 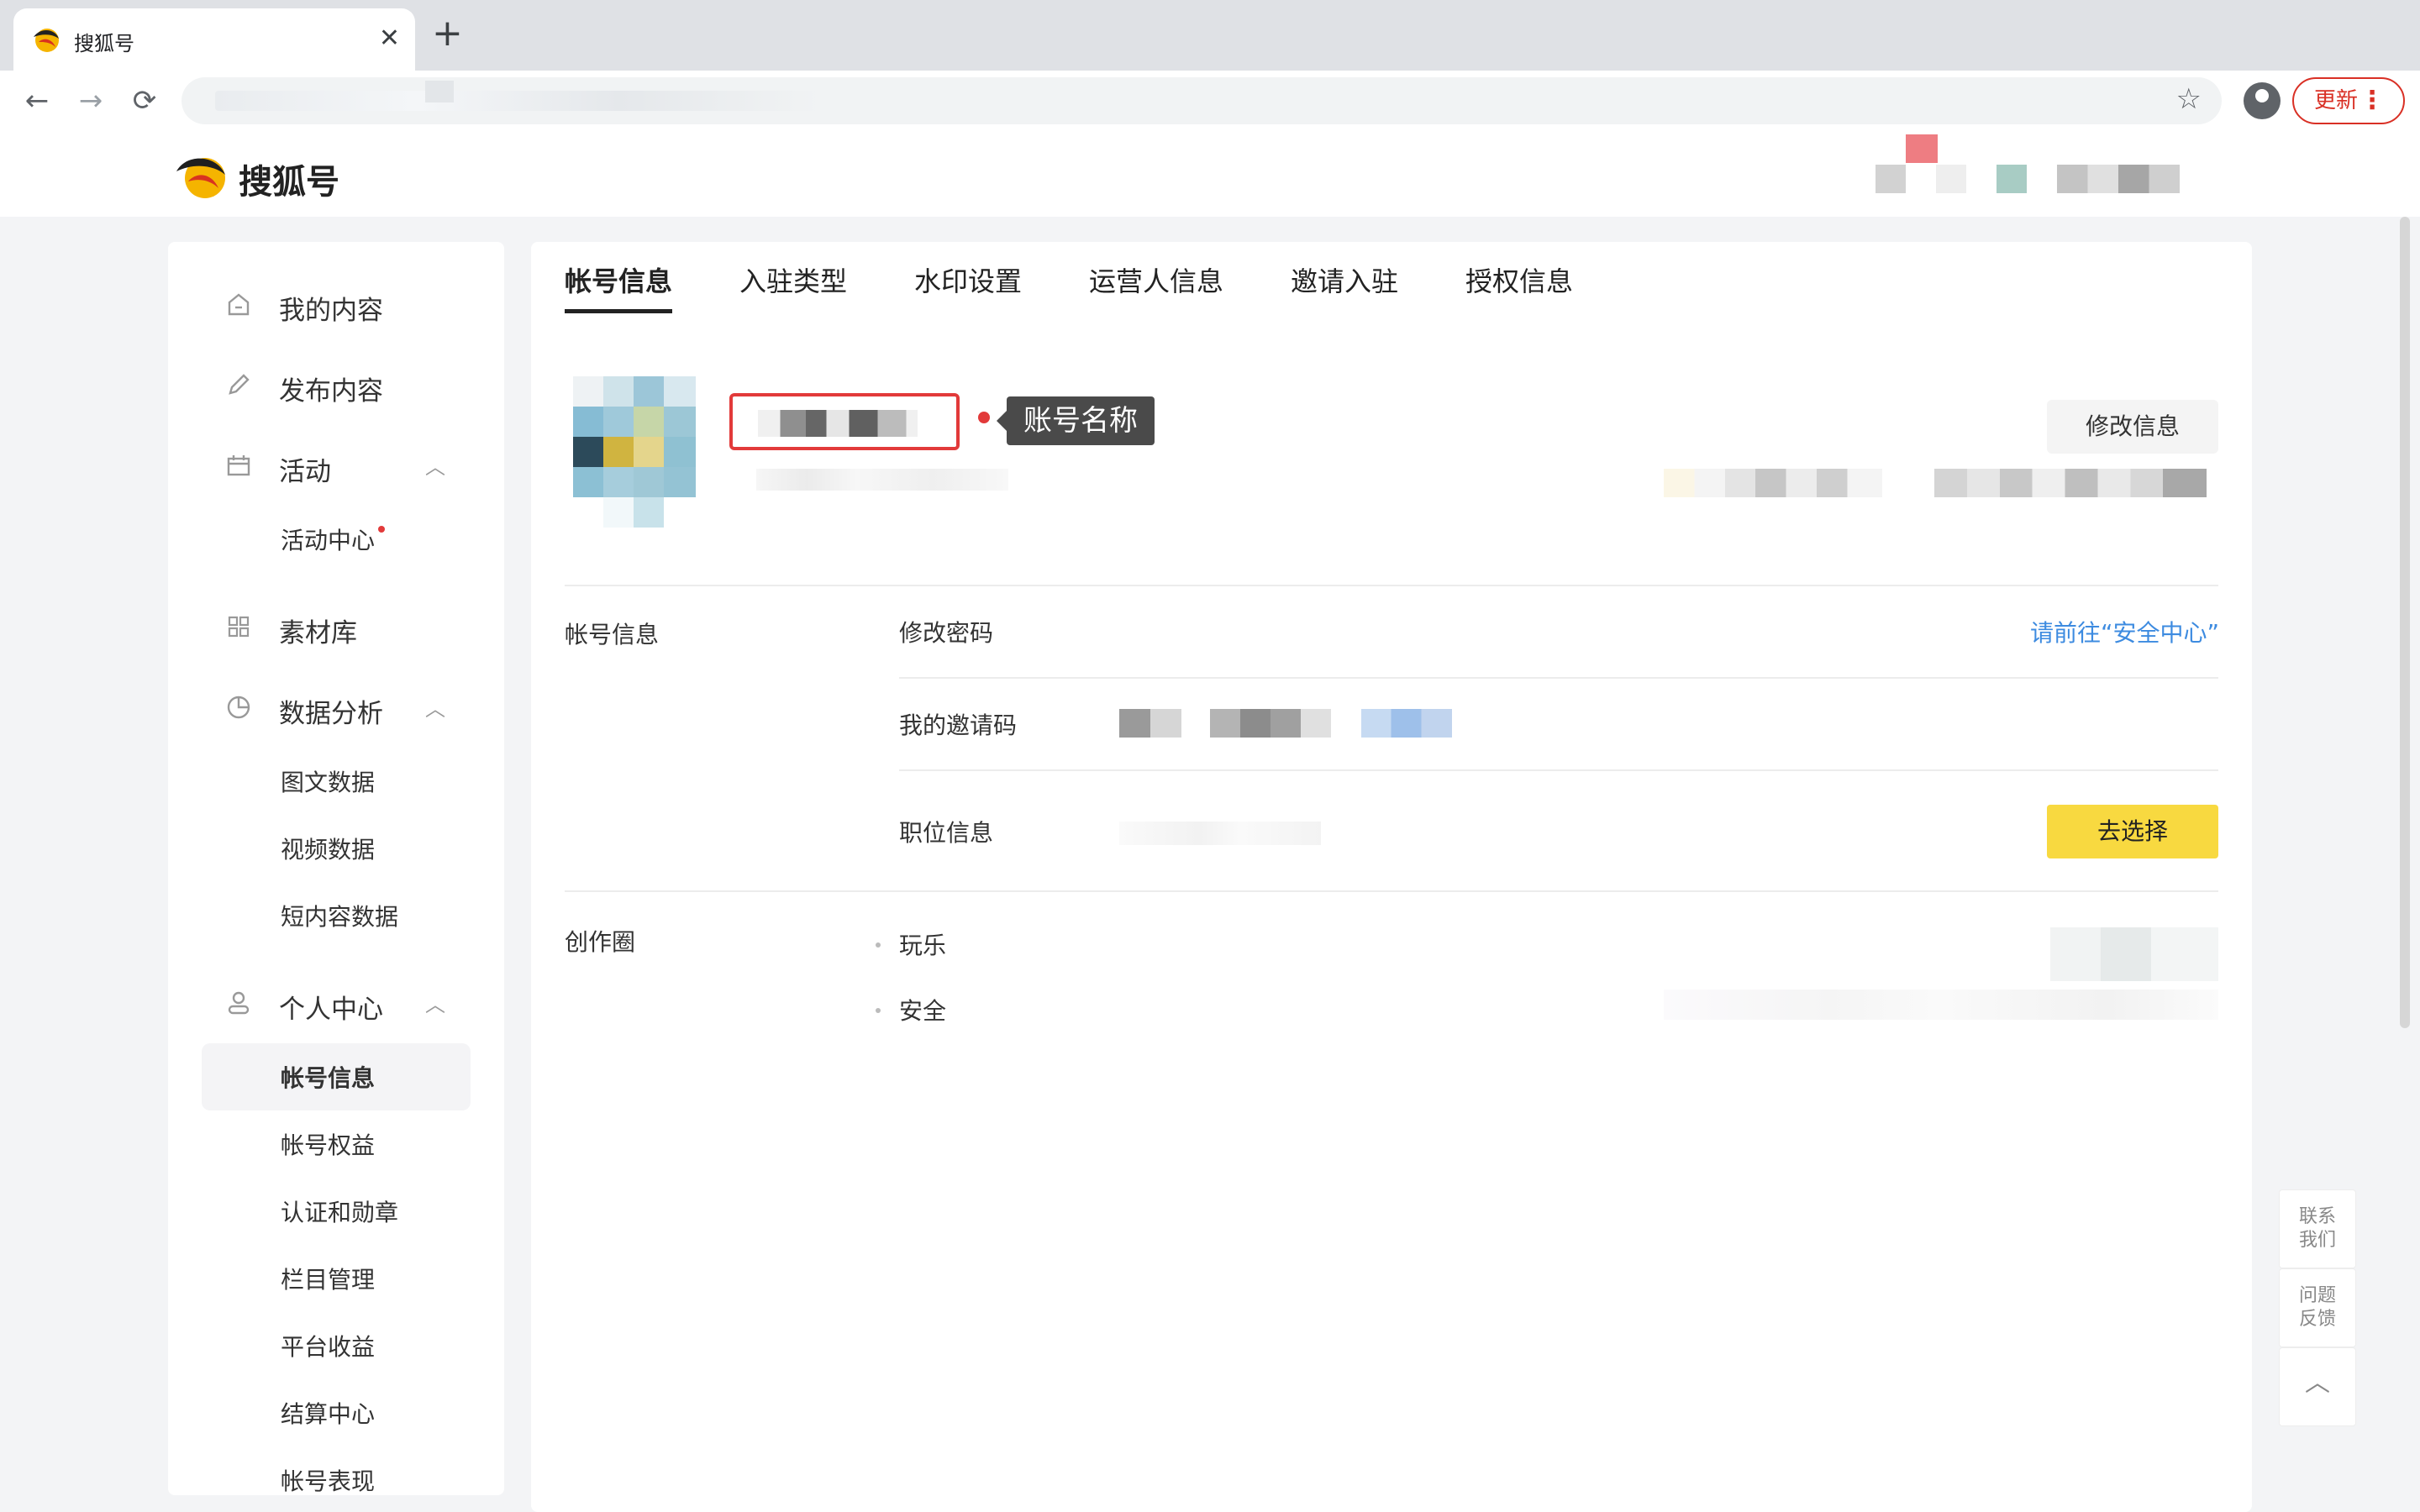 What do you see at coordinates (448, 33) in the screenshot?
I see `new-tab-icon: +` at bounding box center [448, 33].